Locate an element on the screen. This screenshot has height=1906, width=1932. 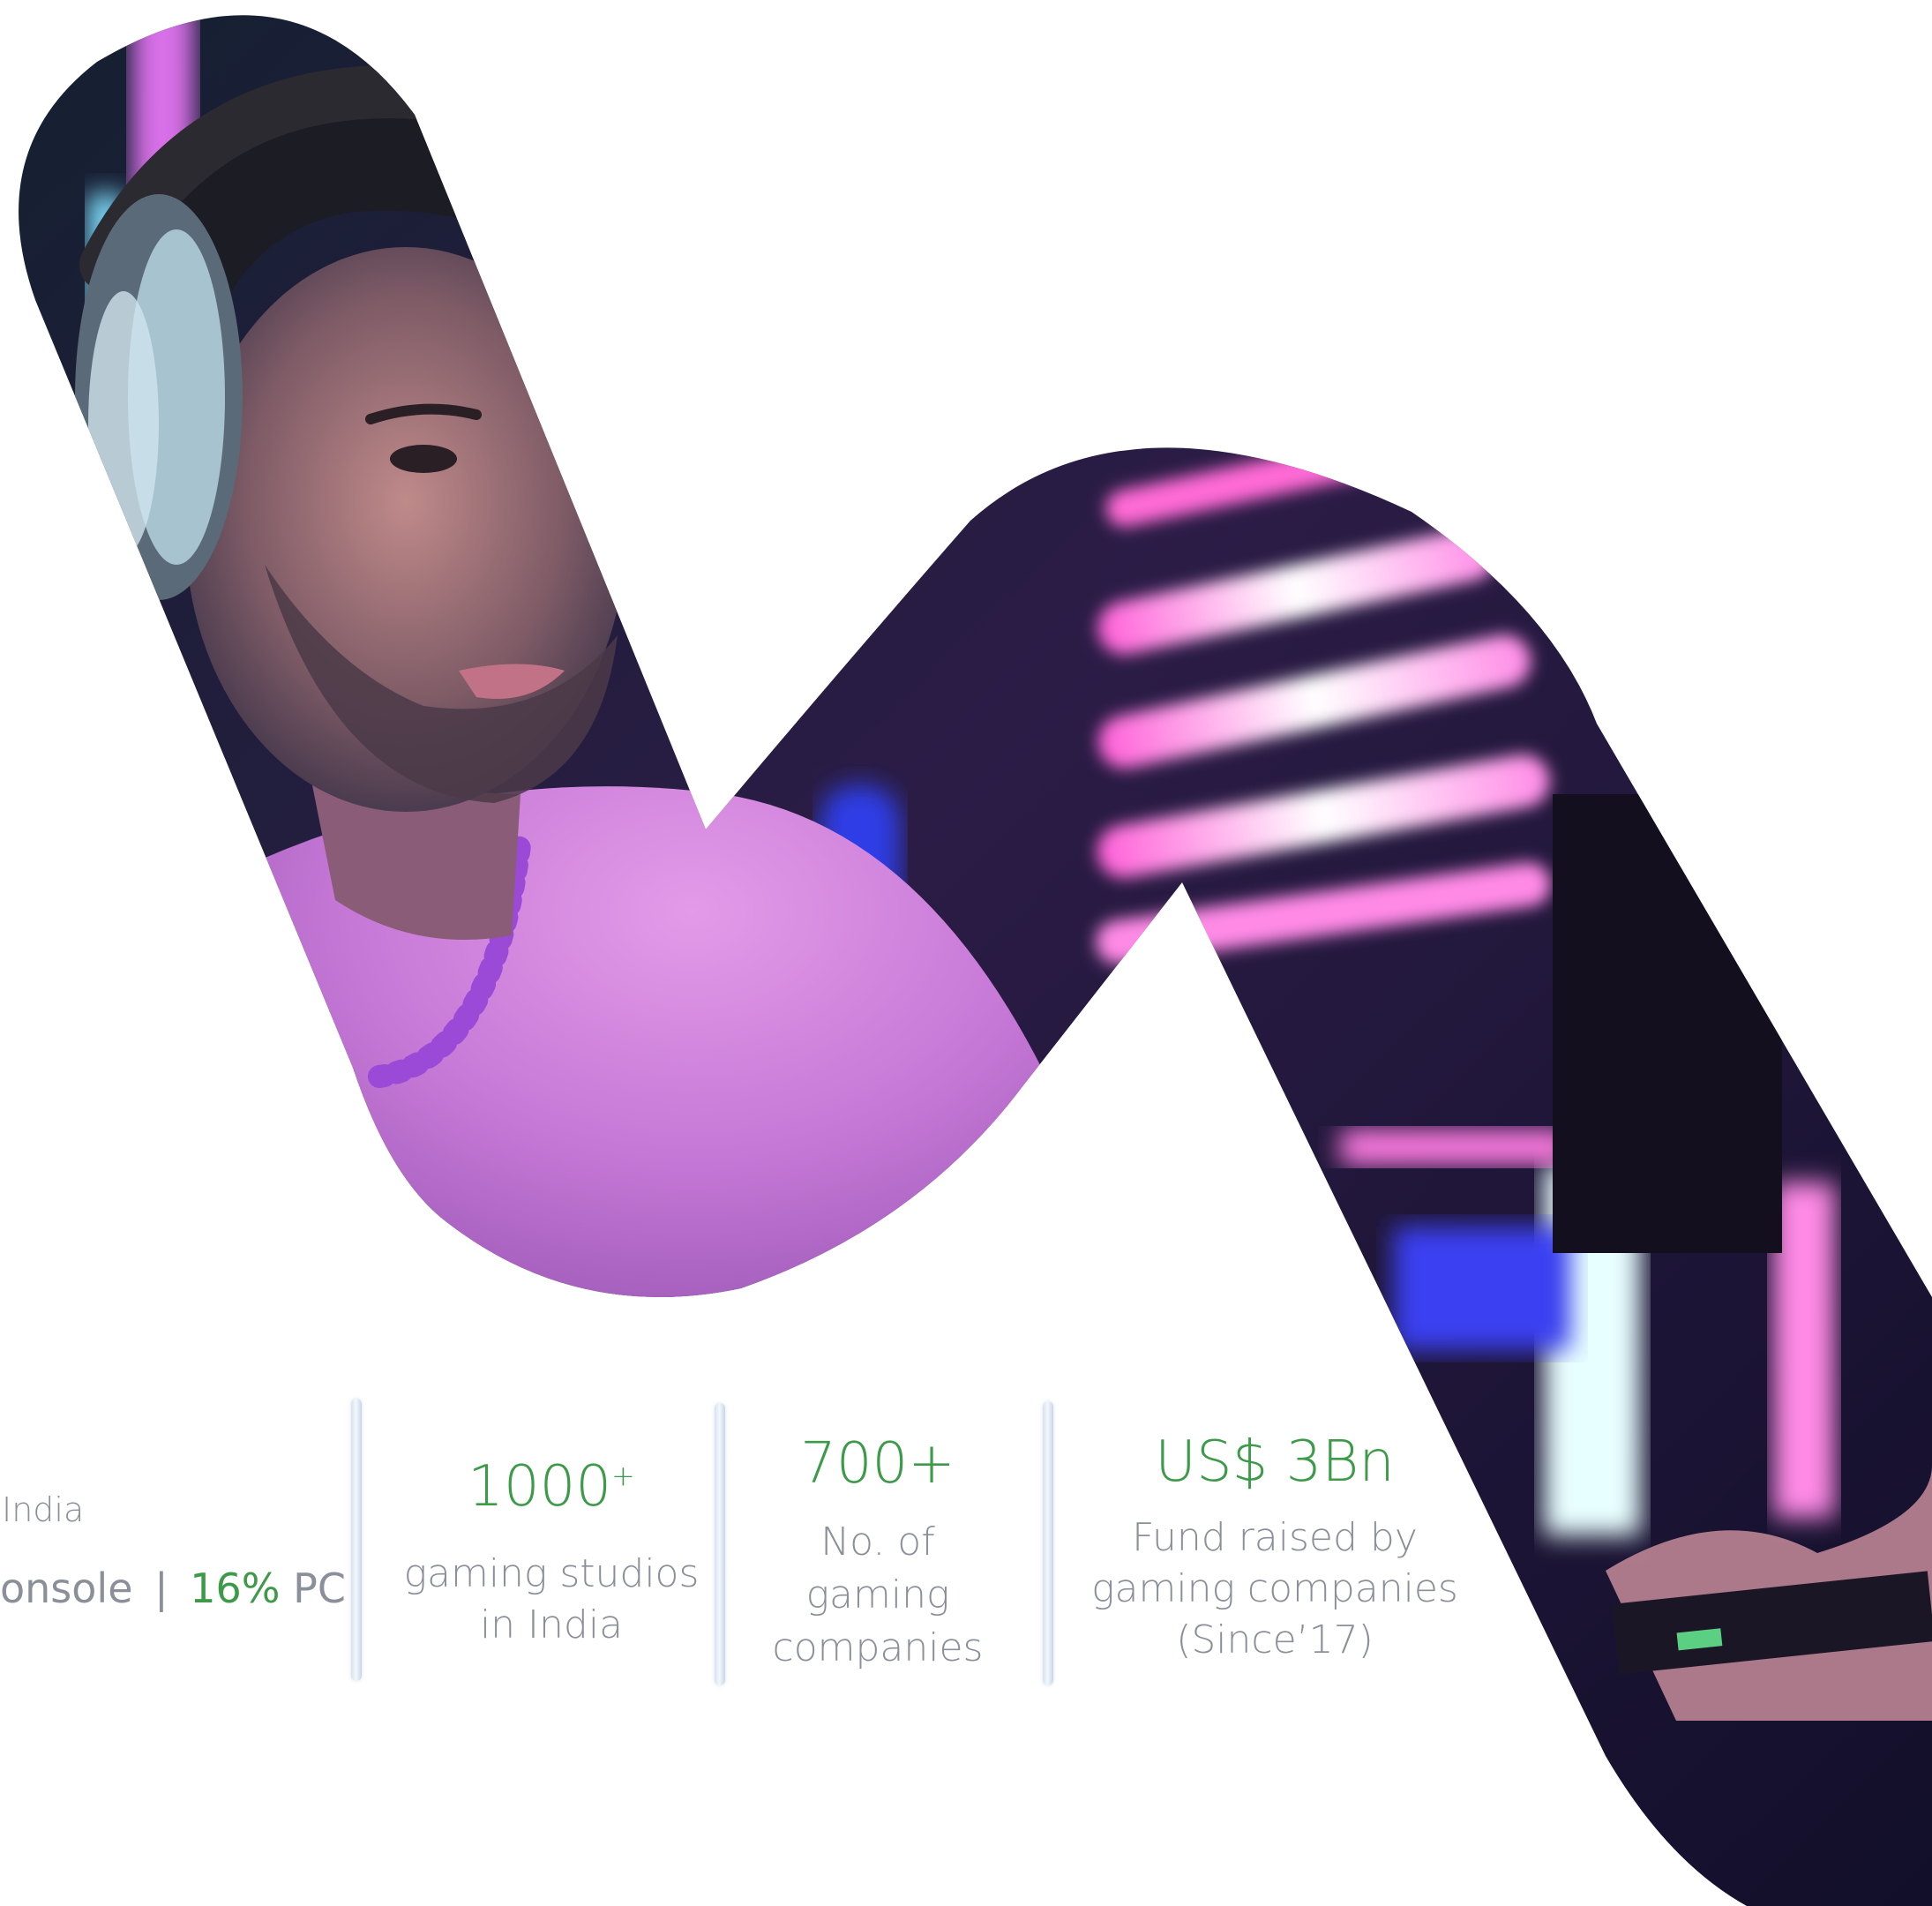
stat-desc-line: gaming is located at coordinates (878, 1594).